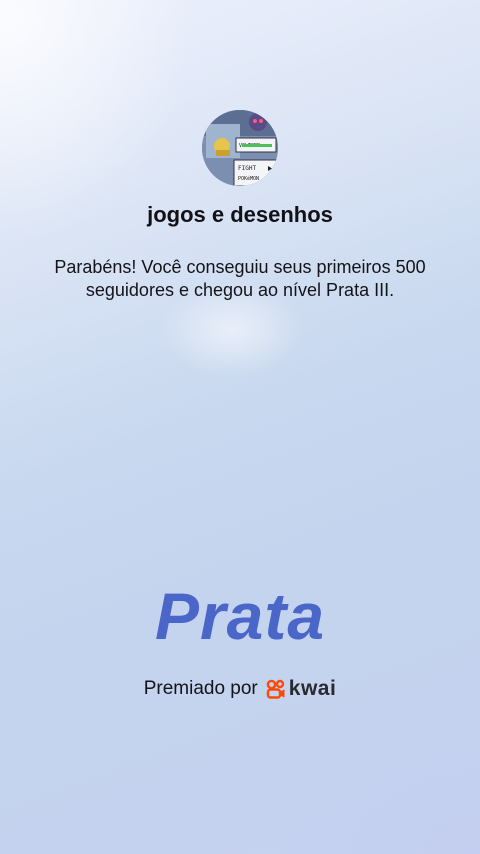 The width and height of the screenshot is (480, 854). Describe the element at coordinates (312, 688) in the screenshot. I see `kwai-brand-name: kwai` at that location.